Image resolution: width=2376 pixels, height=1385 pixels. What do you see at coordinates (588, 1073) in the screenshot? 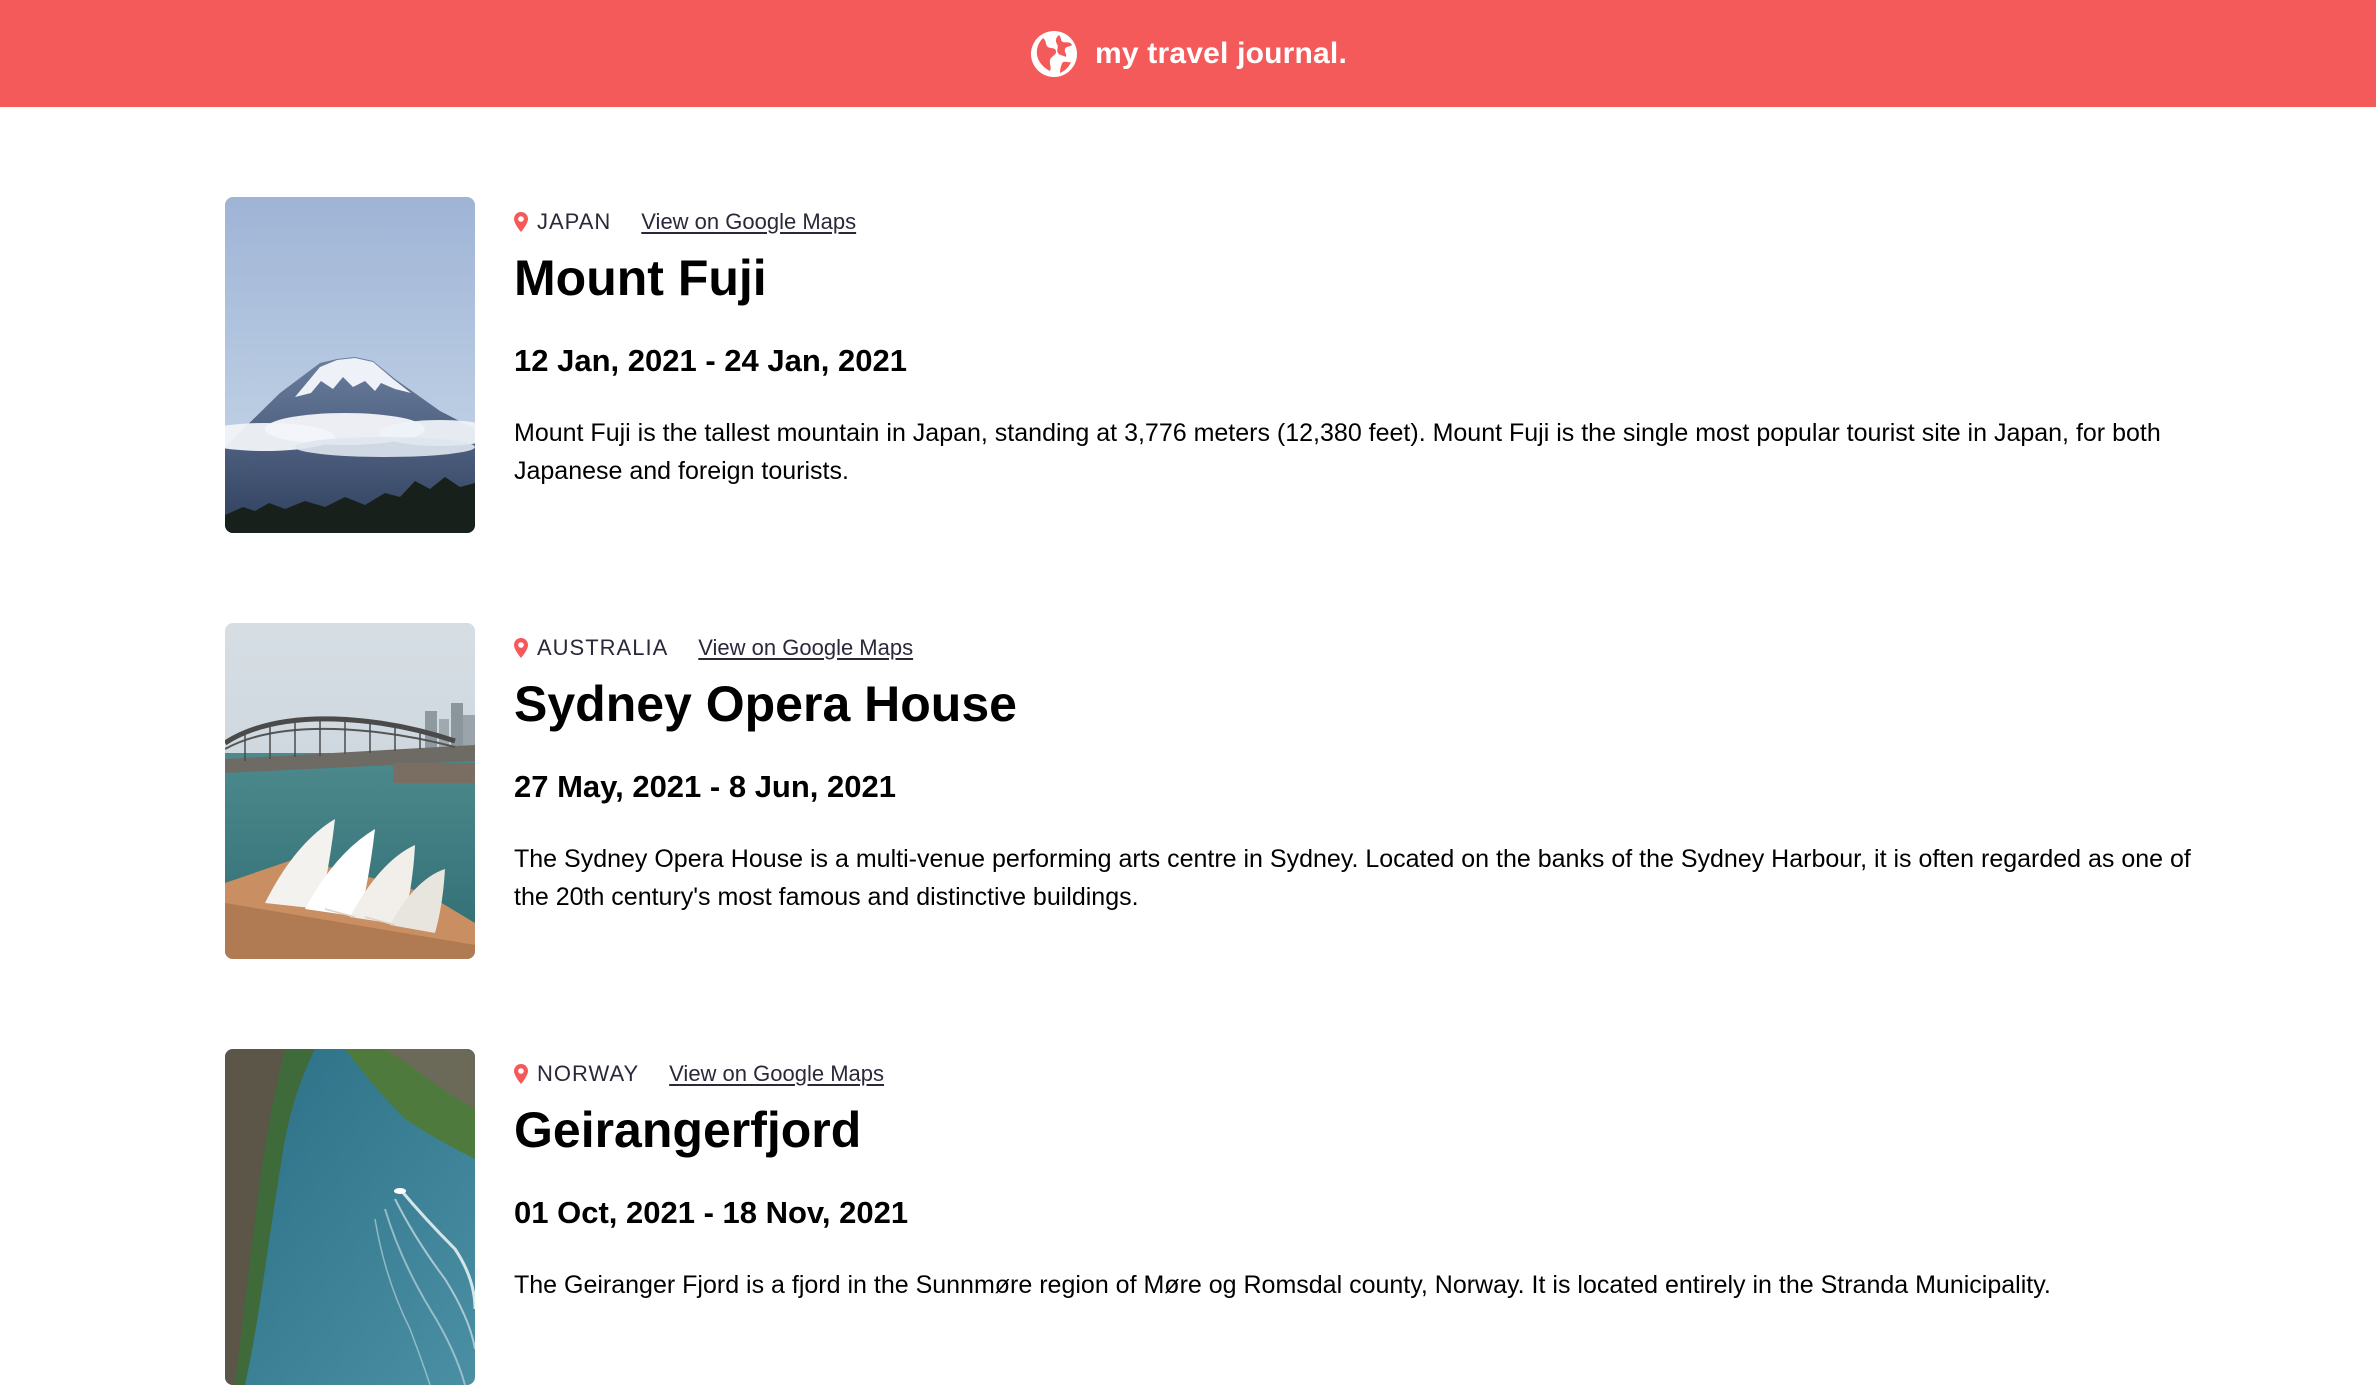
I see `country-label: NORWAY` at bounding box center [588, 1073].